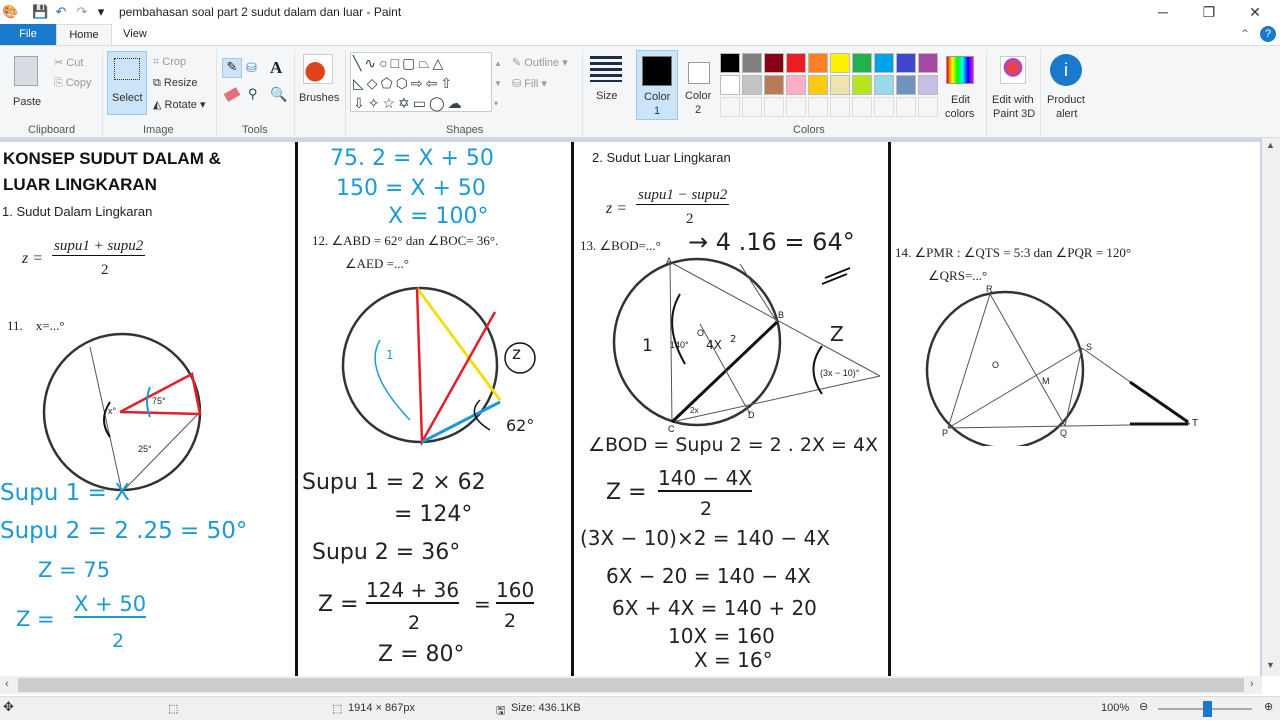 This screenshot has width=1280, height=721. Describe the element at coordinates (657, 85) in the screenshot. I see `color1-button: Color 1` at that location.